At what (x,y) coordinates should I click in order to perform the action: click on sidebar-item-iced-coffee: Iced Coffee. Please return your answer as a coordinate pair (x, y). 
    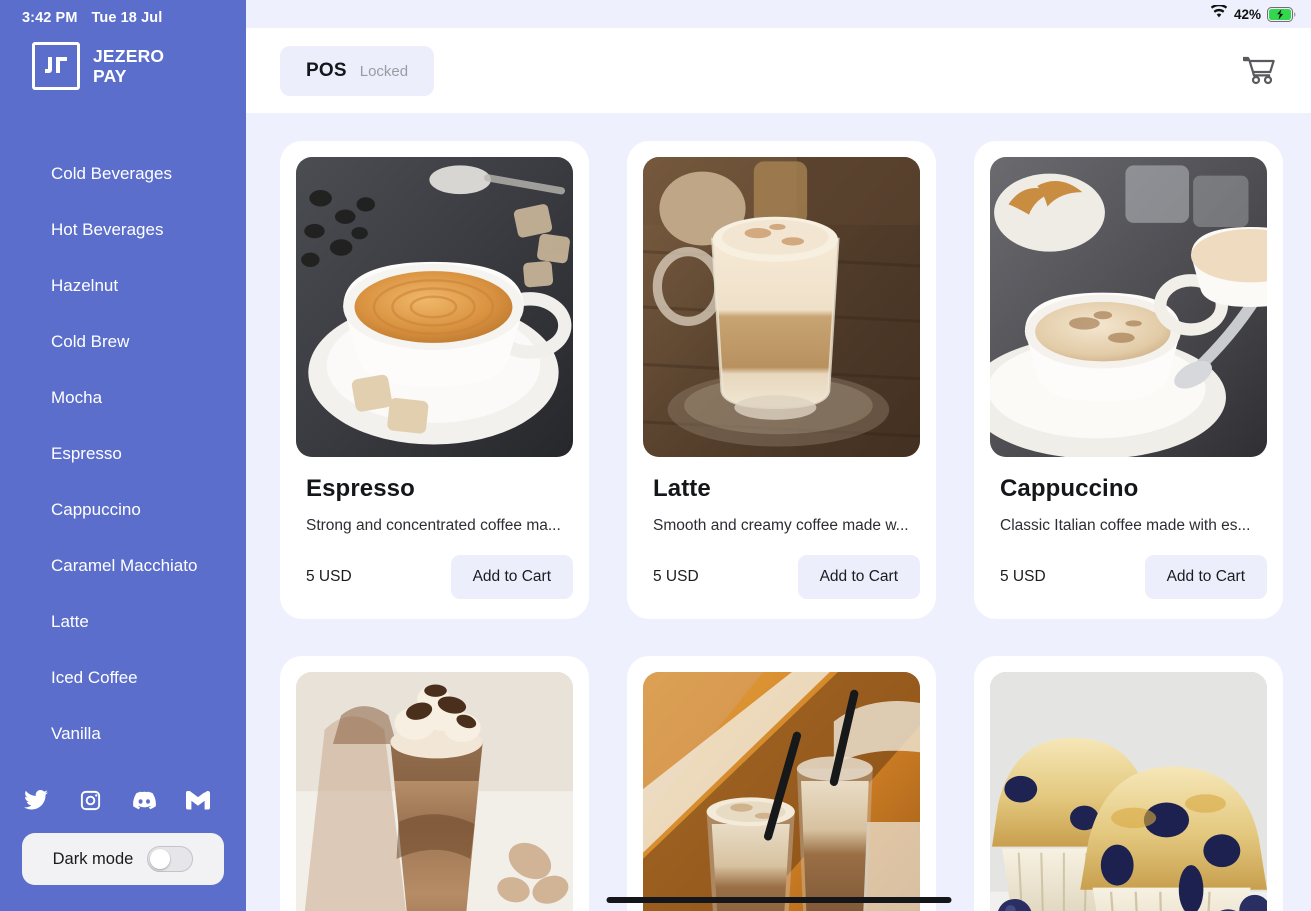
    Looking at the image, I should click on (123, 678).